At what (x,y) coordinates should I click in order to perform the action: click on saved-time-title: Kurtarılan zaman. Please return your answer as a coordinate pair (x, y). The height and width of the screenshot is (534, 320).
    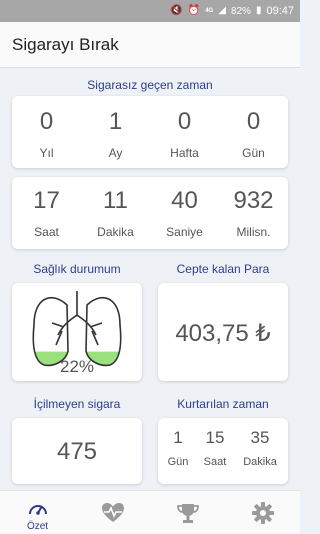
    Looking at the image, I should click on (223, 404).